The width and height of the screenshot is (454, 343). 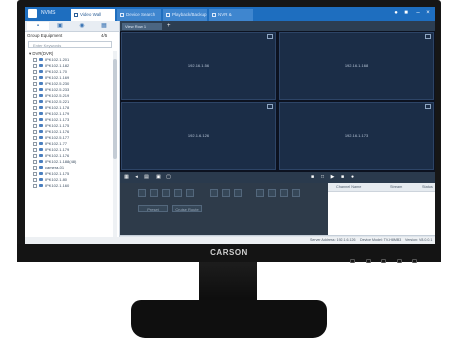 What do you see at coordinates (418, 13) in the screenshot?
I see `minimize-icon: –` at bounding box center [418, 13].